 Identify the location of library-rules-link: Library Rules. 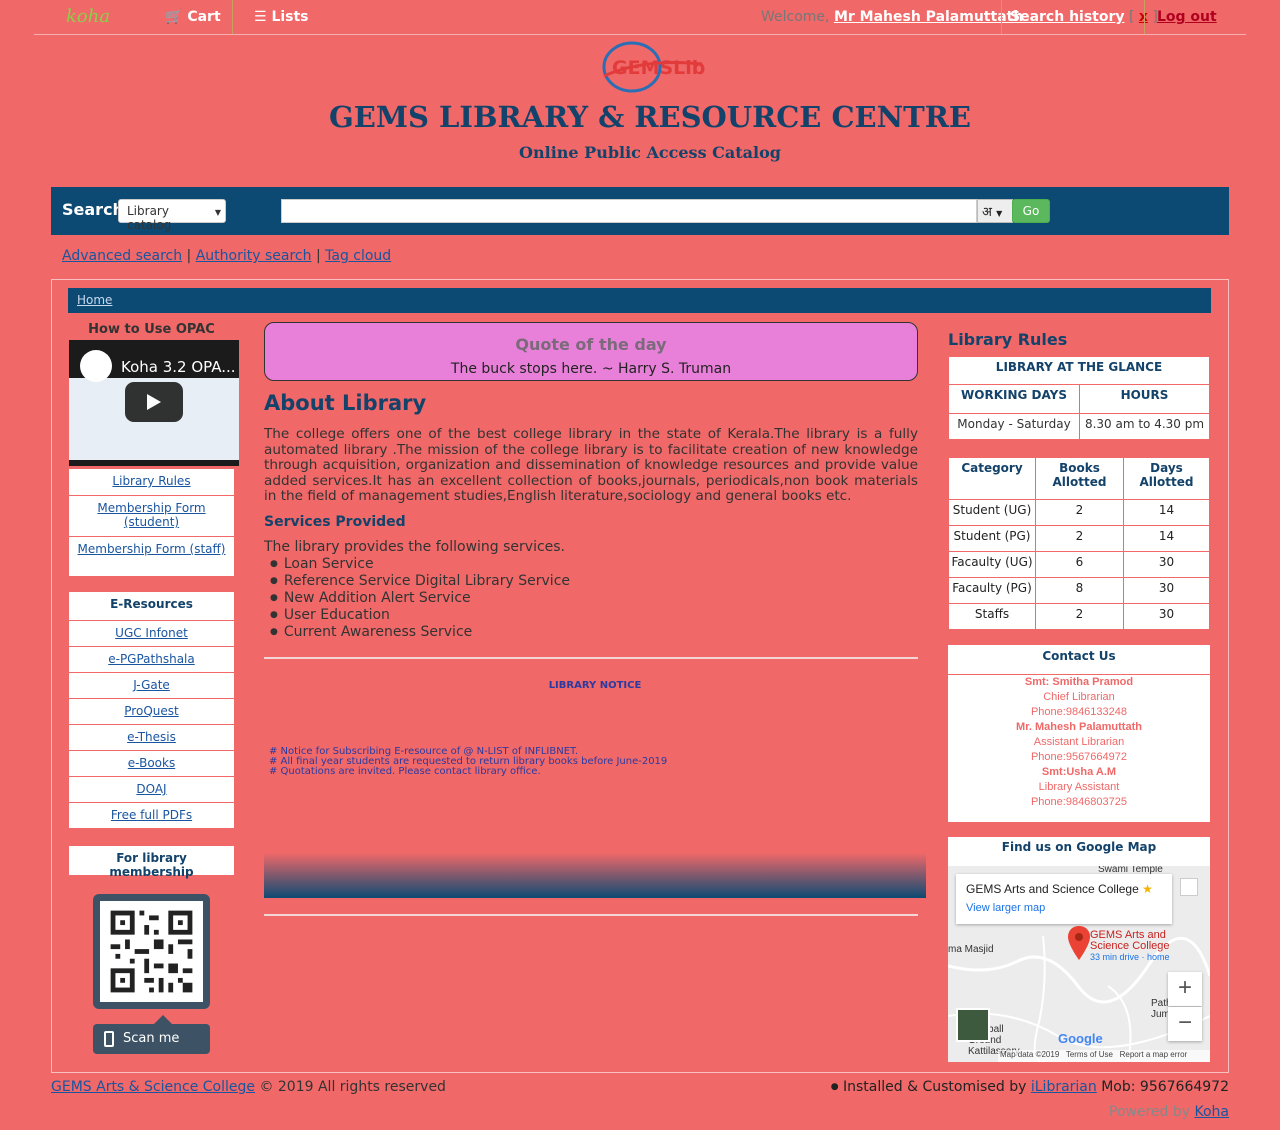
(151, 481).